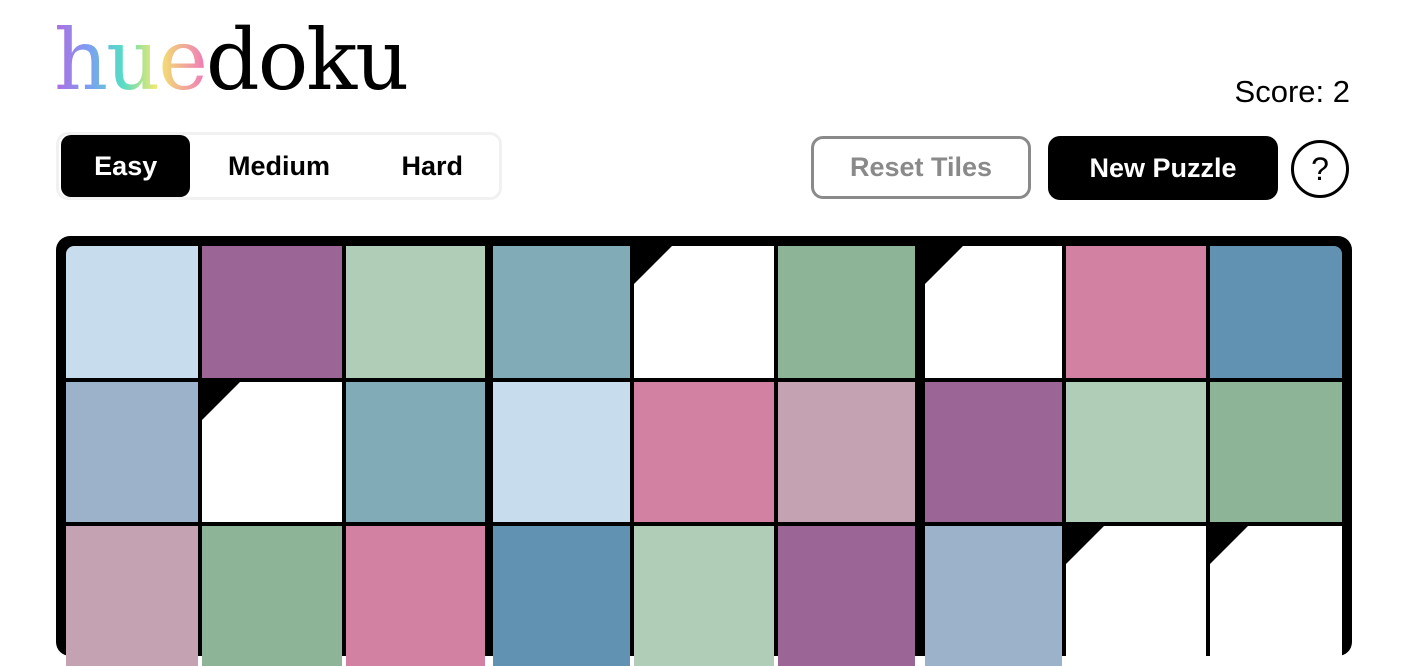  I want to click on difficulty-selector: Easy Medium Hard, so click(279, 166).